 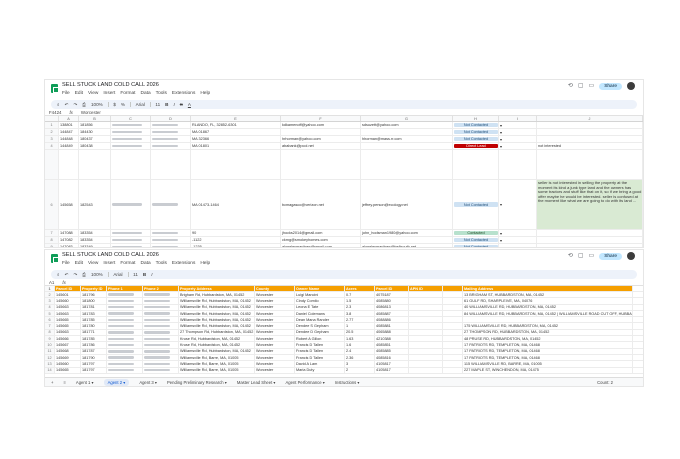 What do you see at coordinates (84, 104) in the screenshot?
I see `print-icon: ⎙` at bounding box center [84, 104].